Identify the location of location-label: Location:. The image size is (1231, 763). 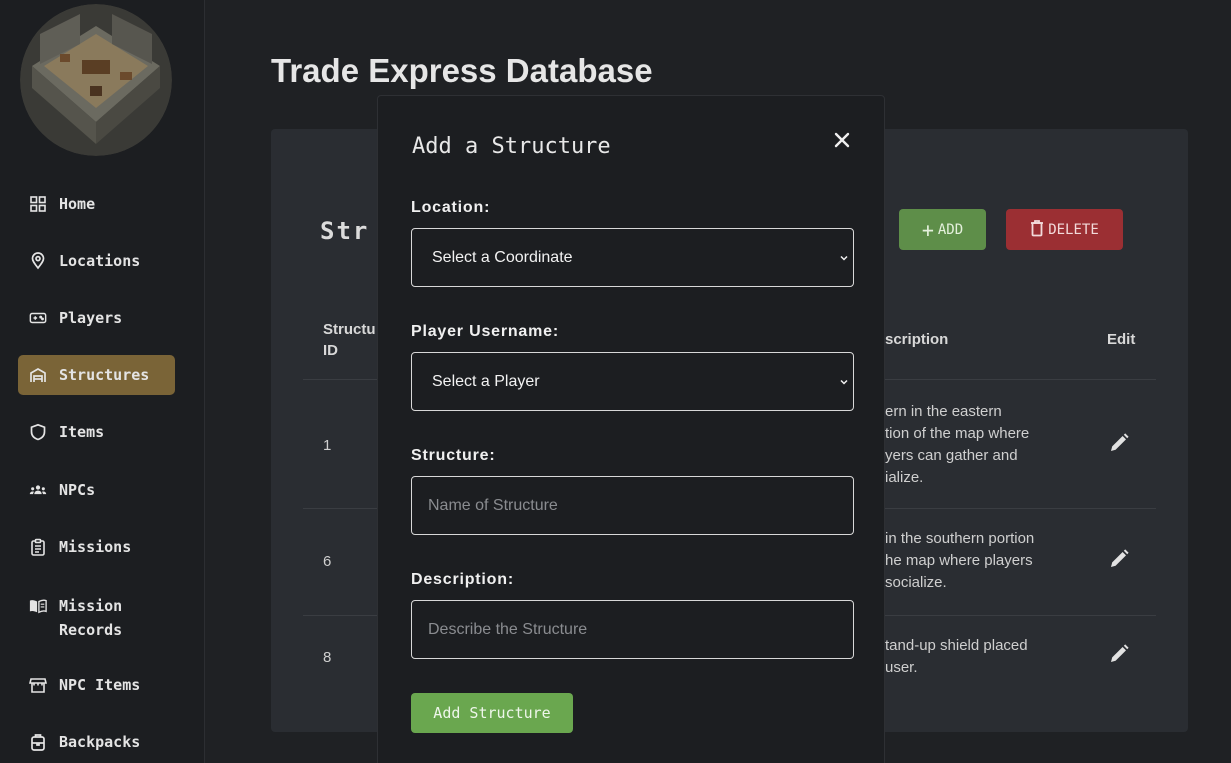
(451, 207).